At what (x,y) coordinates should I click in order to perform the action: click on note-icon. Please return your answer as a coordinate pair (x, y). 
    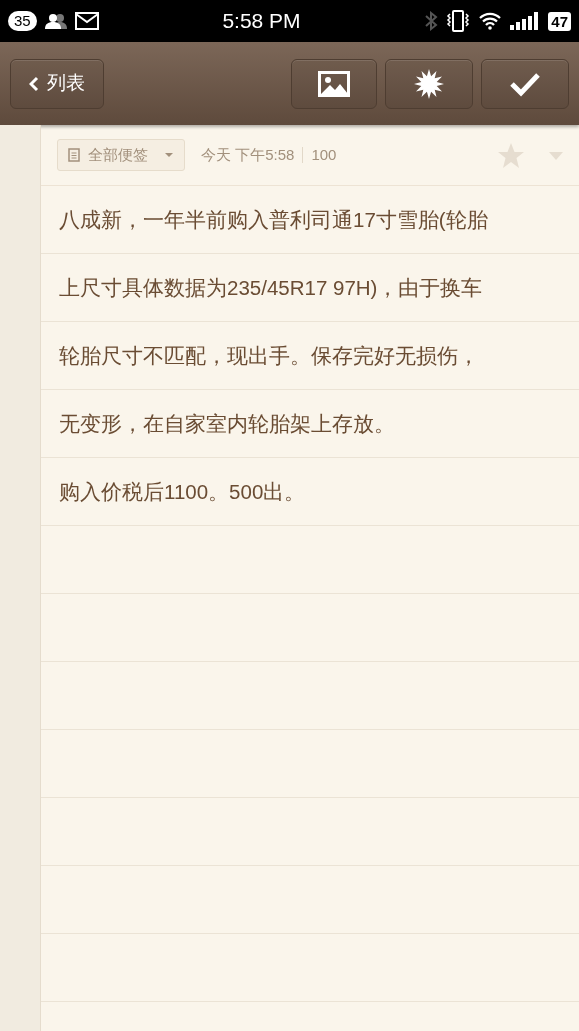
    Looking at the image, I should click on (74, 155).